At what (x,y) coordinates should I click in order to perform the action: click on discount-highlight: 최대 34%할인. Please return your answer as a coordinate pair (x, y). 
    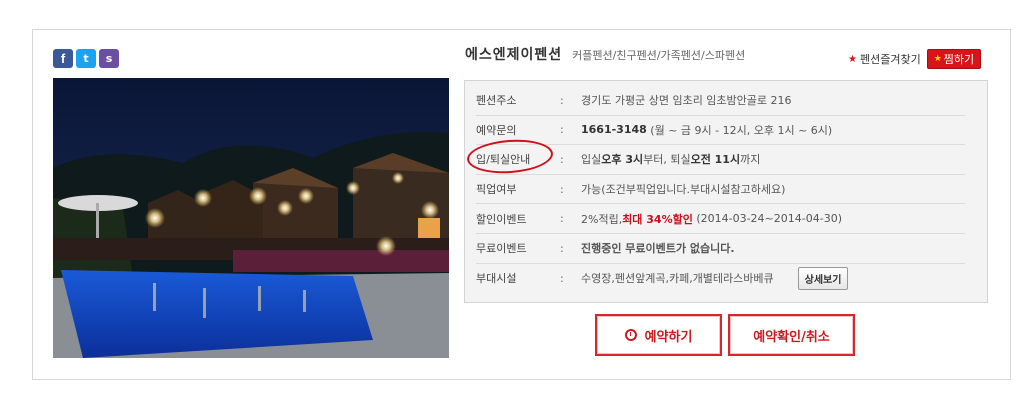
    Looking at the image, I should click on (657, 219).